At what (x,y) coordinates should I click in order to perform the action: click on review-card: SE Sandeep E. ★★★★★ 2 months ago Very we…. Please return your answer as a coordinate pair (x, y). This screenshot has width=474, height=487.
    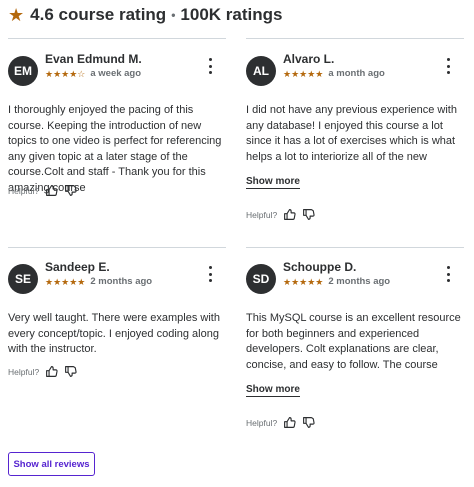
    Looking at the image, I should click on (117, 322).